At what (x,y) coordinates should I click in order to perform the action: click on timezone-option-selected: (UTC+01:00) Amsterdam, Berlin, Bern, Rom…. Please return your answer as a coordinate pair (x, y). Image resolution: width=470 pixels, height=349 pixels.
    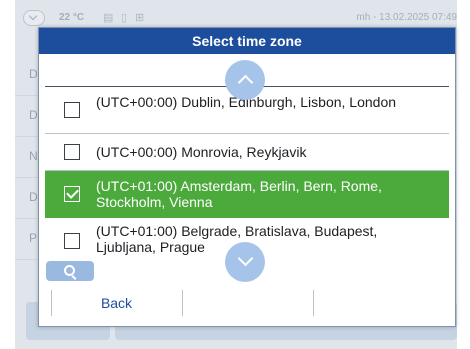
    Looking at the image, I should click on (247, 194).